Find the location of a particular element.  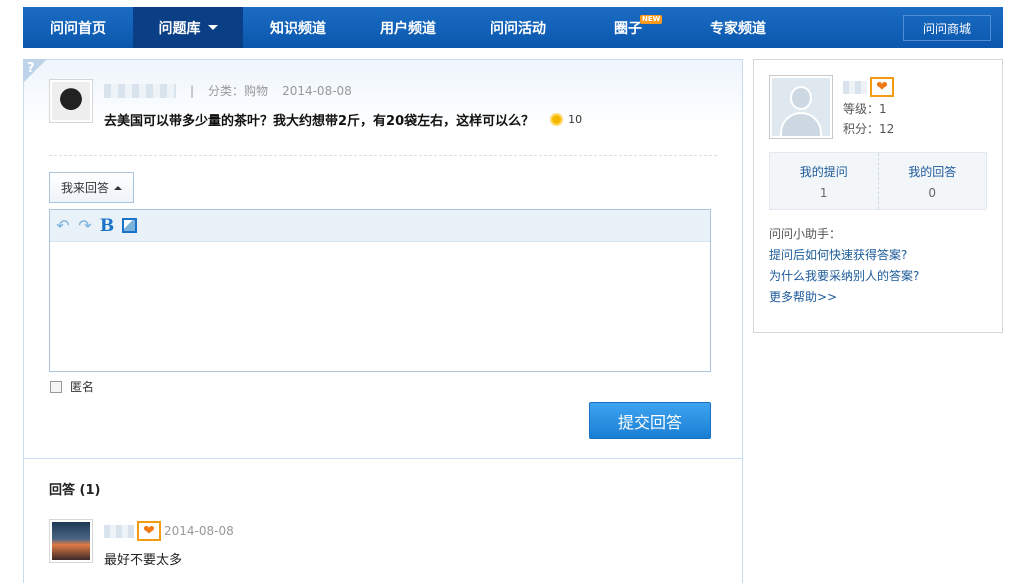

anonymous-option: 匿名 is located at coordinates (72, 386).